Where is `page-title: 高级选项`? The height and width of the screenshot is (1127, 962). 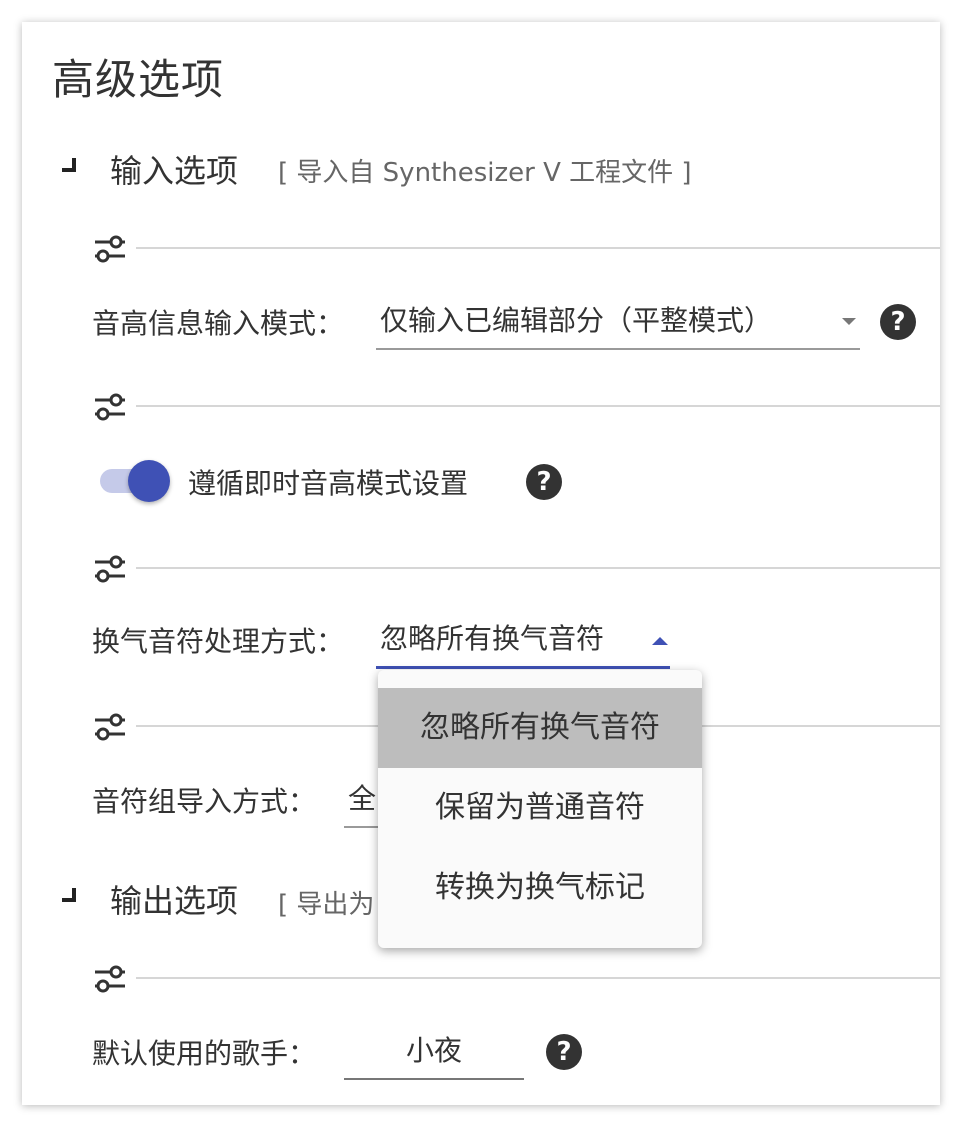
page-title: 高级选项 is located at coordinates (138, 79).